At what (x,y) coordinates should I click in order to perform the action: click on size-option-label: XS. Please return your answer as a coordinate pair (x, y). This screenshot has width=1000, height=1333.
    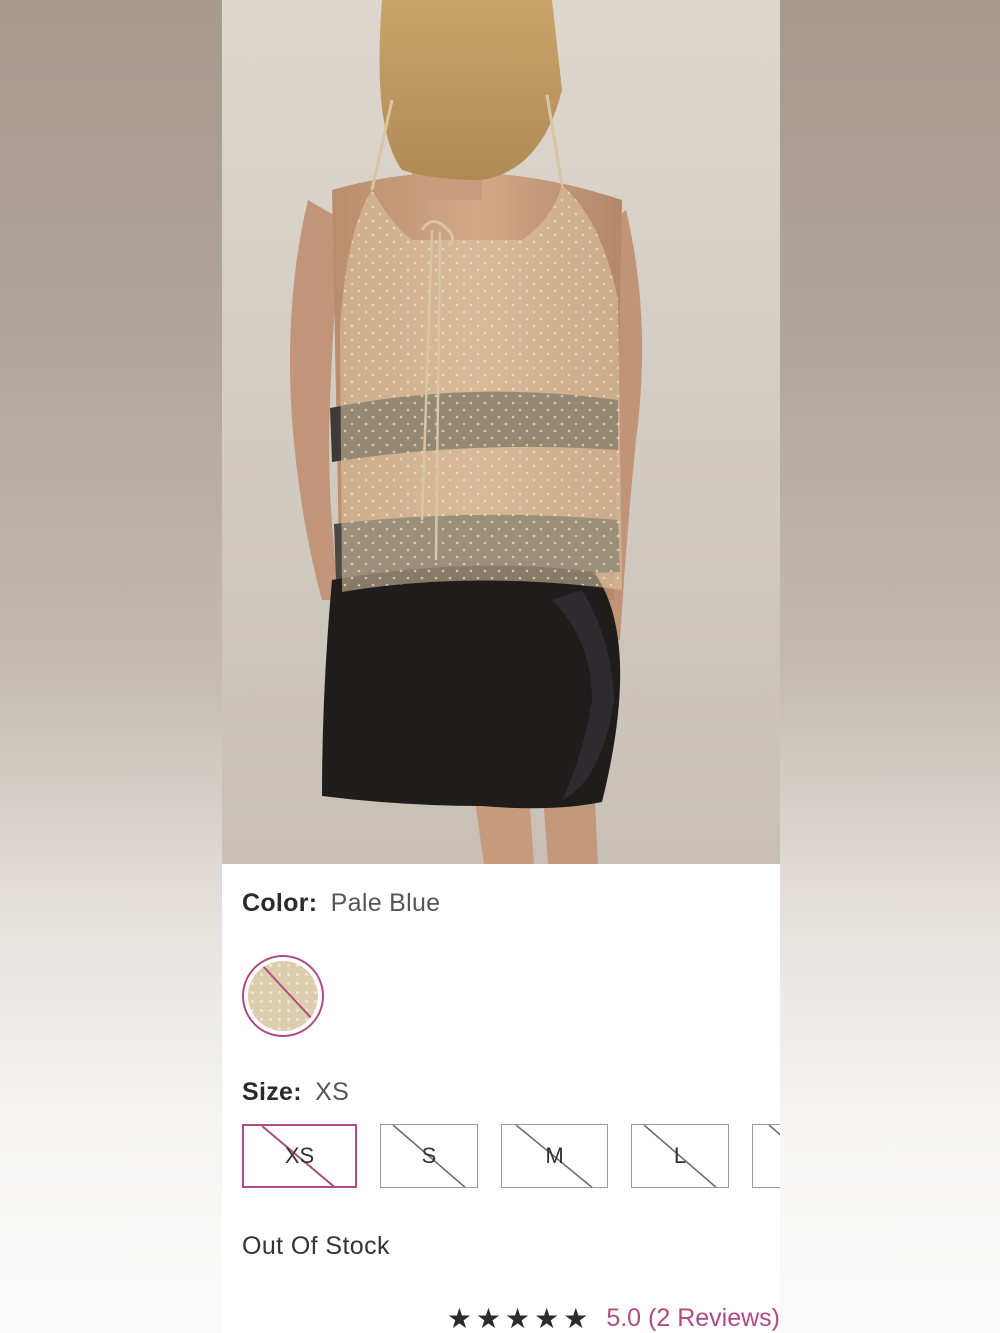
    Looking at the image, I should click on (299, 1155).